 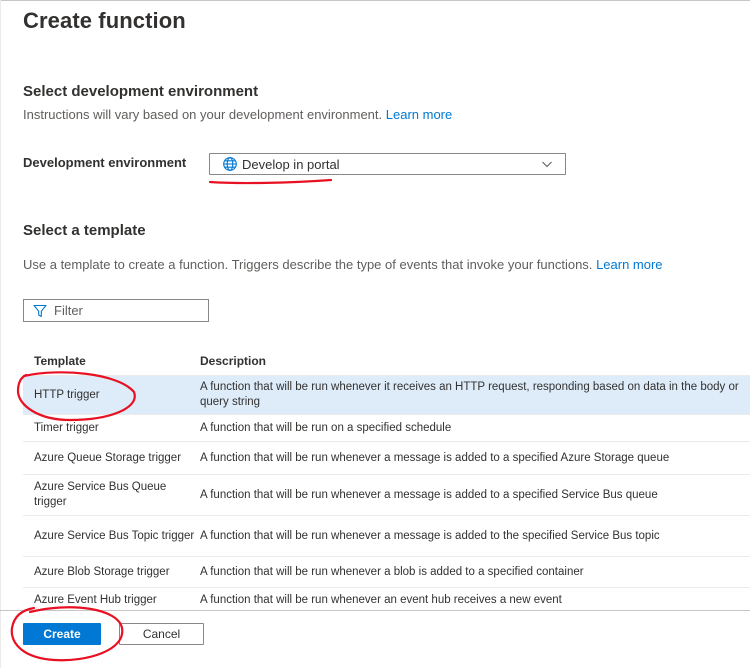 I want to click on template-name: Azure Event Hub trigger, so click(x=95, y=599).